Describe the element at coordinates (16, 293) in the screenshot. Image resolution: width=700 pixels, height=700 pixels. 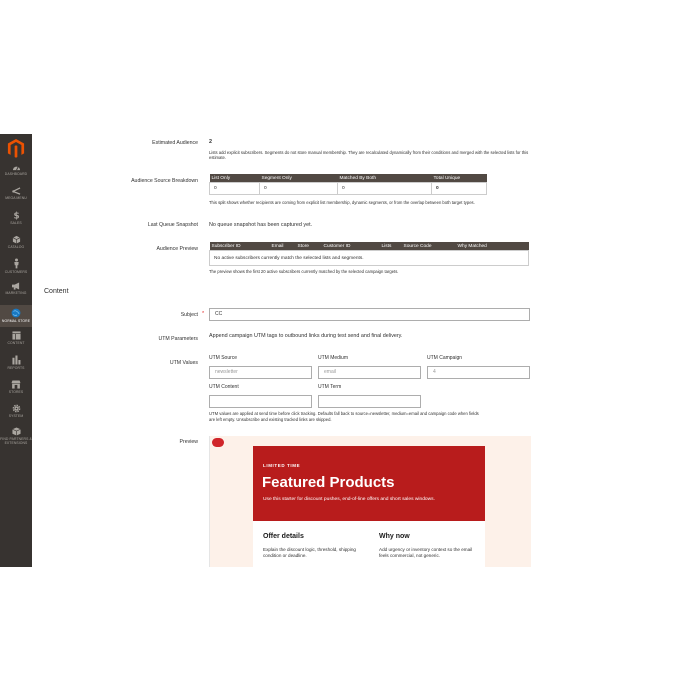
I see `sidebar-item-label: MARKETING` at that location.